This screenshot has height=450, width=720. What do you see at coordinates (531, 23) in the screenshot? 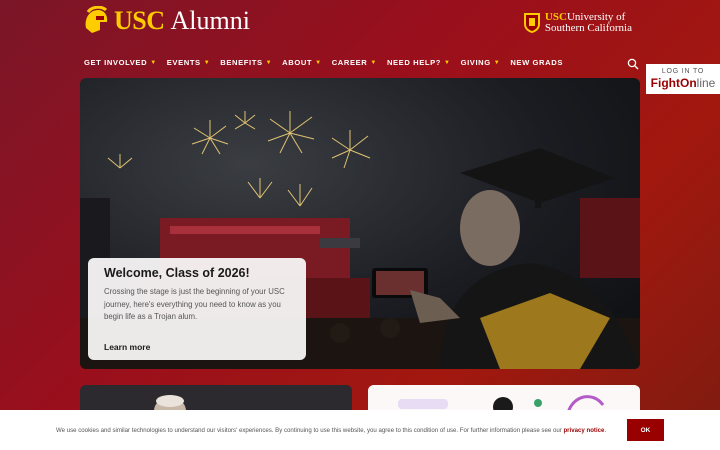
I see `usc-seal-icon` at bounding box center [531, 23].